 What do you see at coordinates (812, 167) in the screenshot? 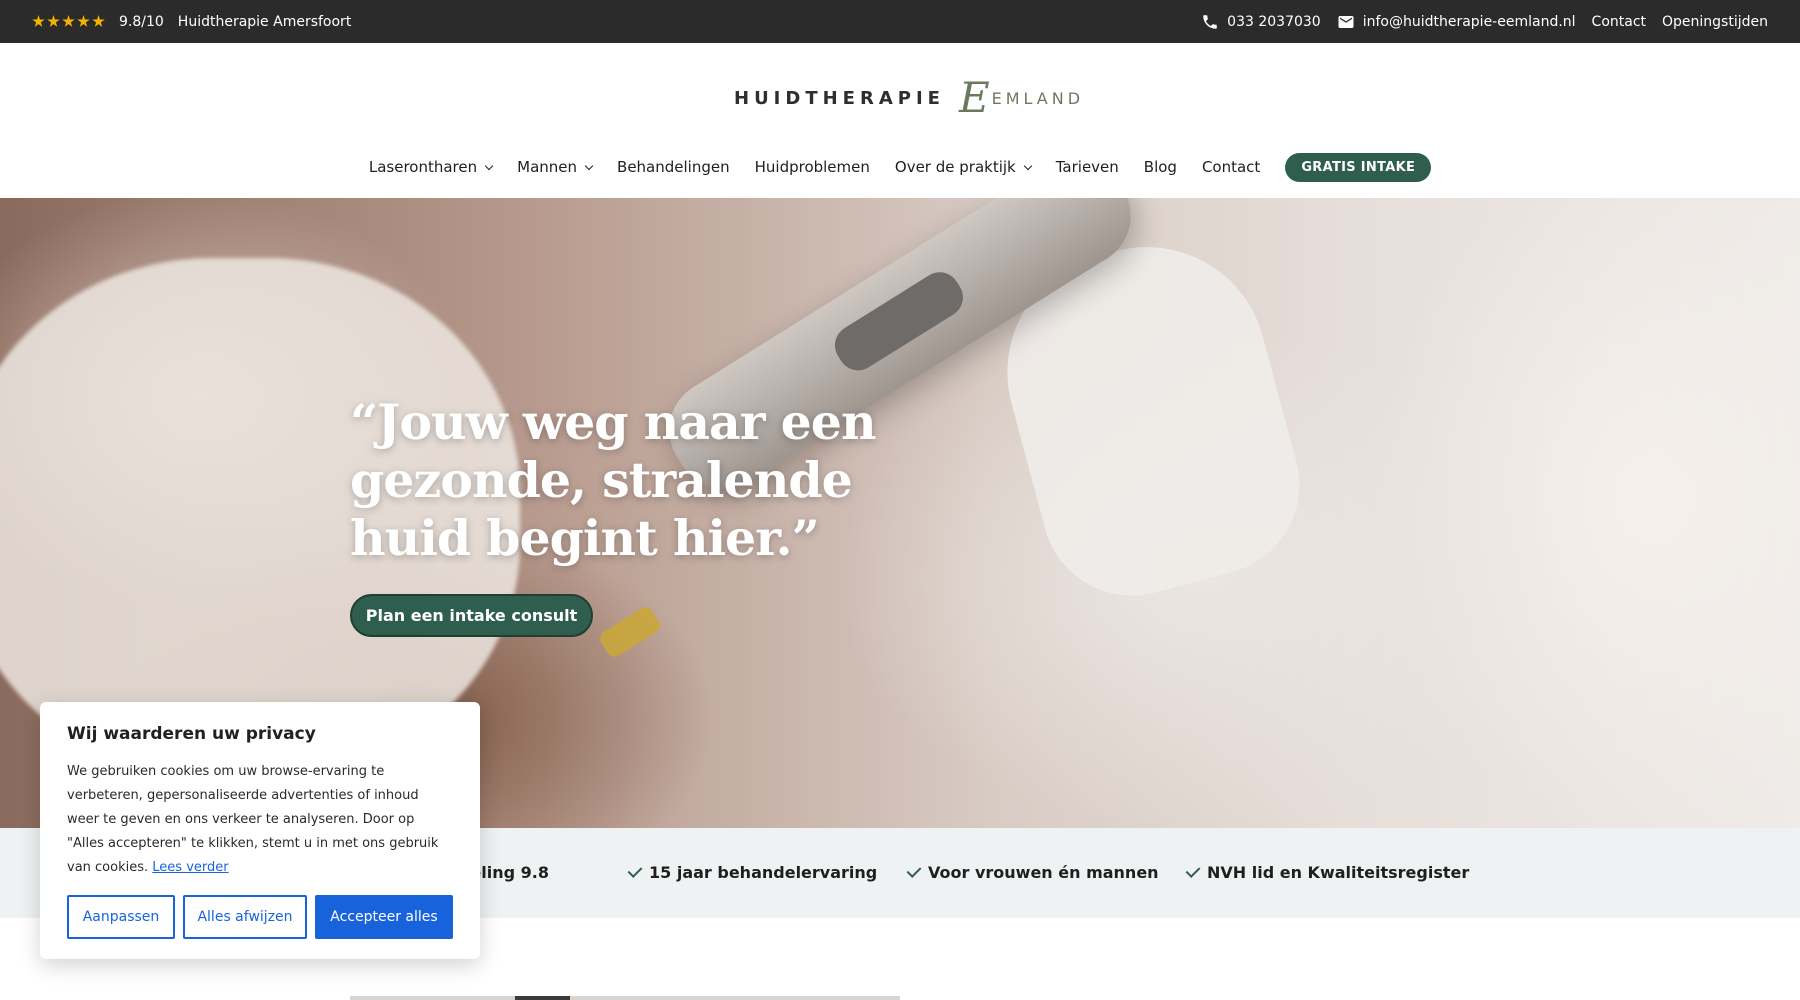
I see `nav-huidproblemen: Huidproblemen` at bounding box center [812, 167].